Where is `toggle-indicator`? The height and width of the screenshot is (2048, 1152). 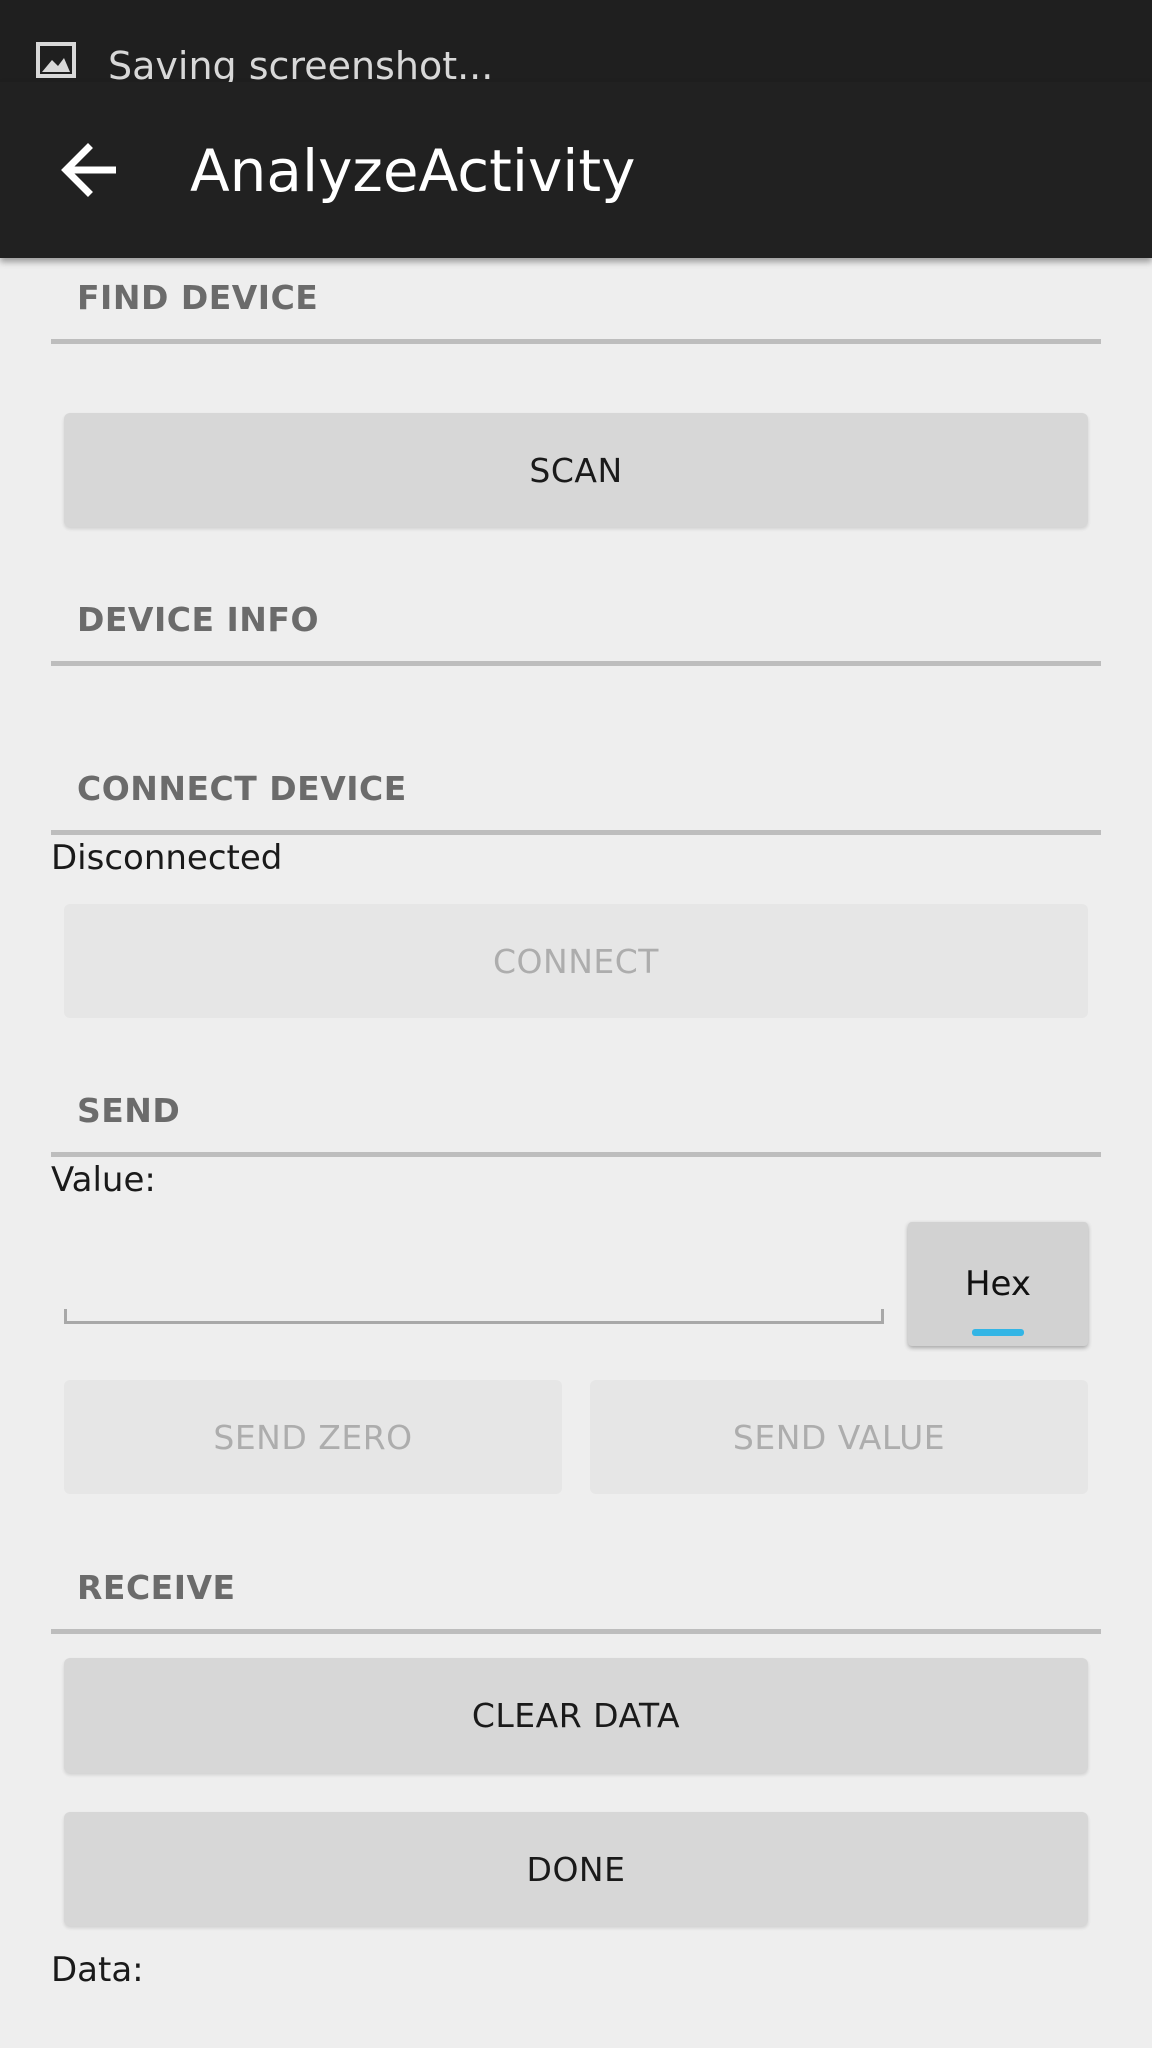 toggle-indicator is located at coordinates (998, 1332).